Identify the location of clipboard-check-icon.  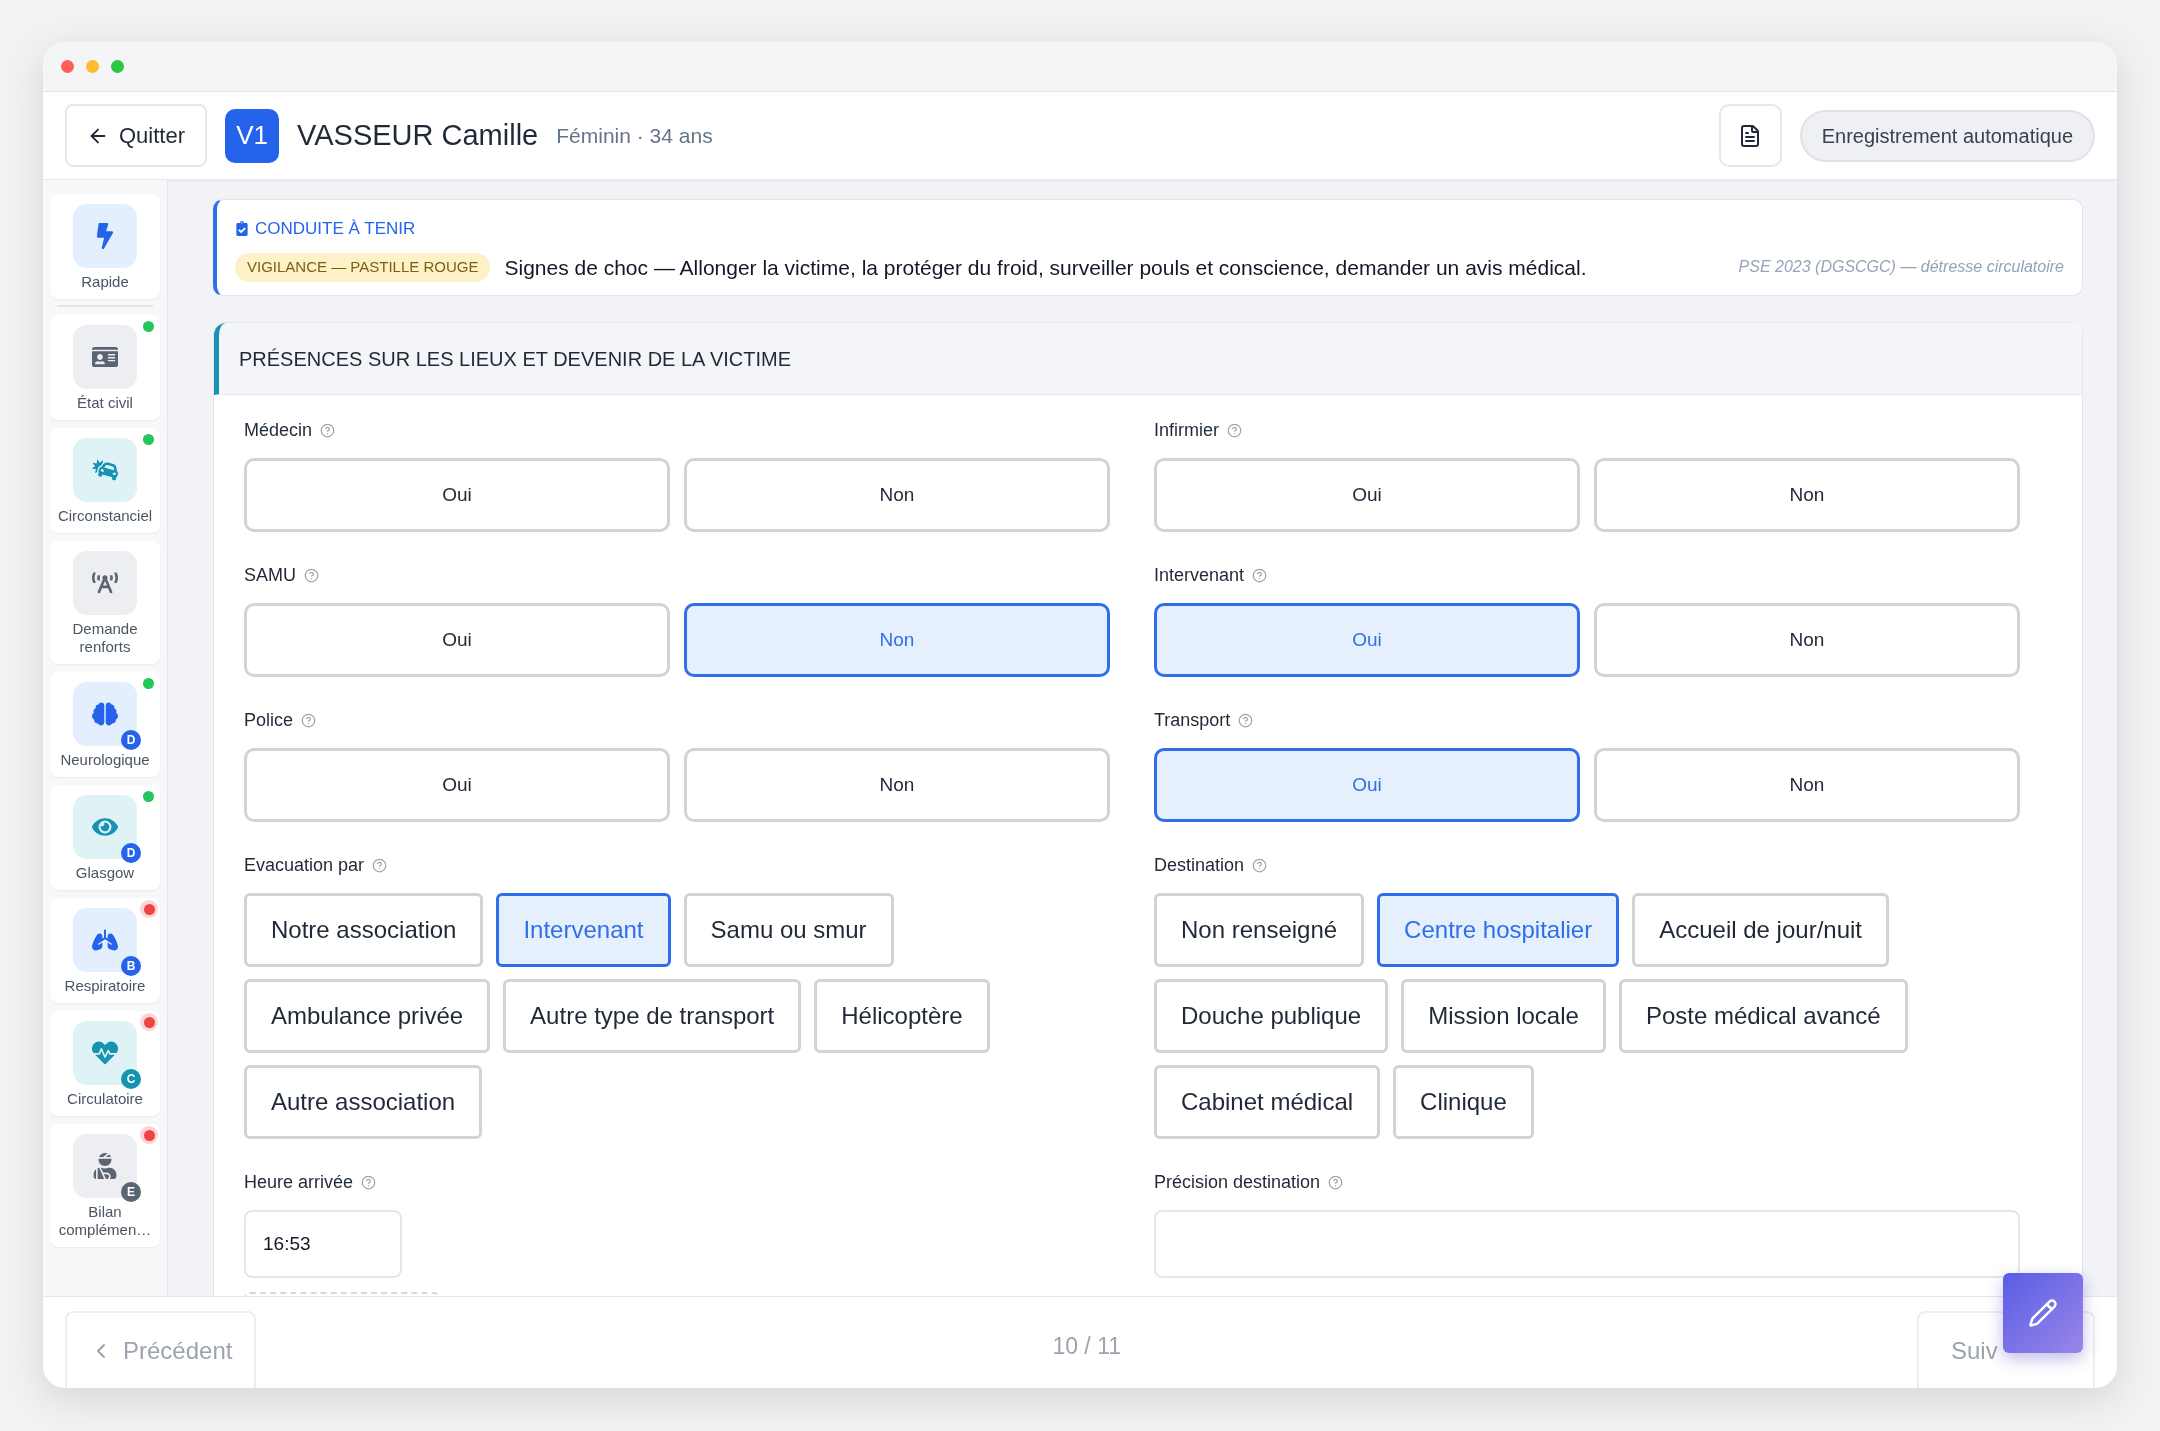
(242, 229).